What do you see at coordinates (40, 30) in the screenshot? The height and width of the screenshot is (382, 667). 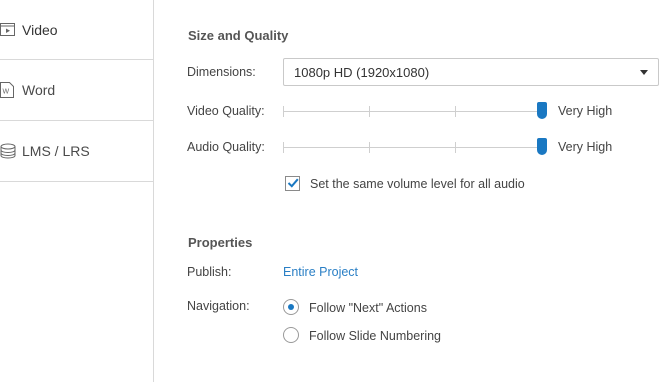 I see `sidebar-item-label: Video` at bounding box center [40, 30].